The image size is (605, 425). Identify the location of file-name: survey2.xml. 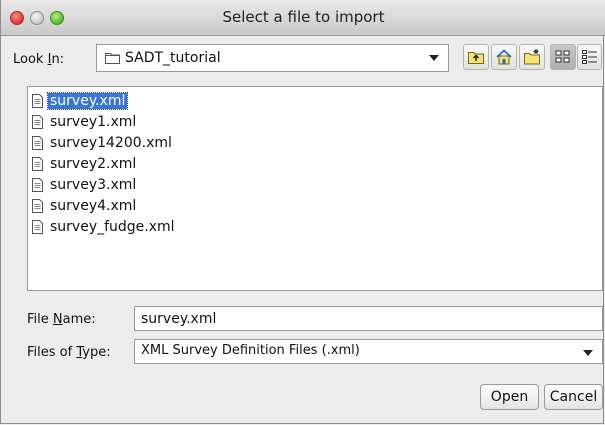
(93, 164).